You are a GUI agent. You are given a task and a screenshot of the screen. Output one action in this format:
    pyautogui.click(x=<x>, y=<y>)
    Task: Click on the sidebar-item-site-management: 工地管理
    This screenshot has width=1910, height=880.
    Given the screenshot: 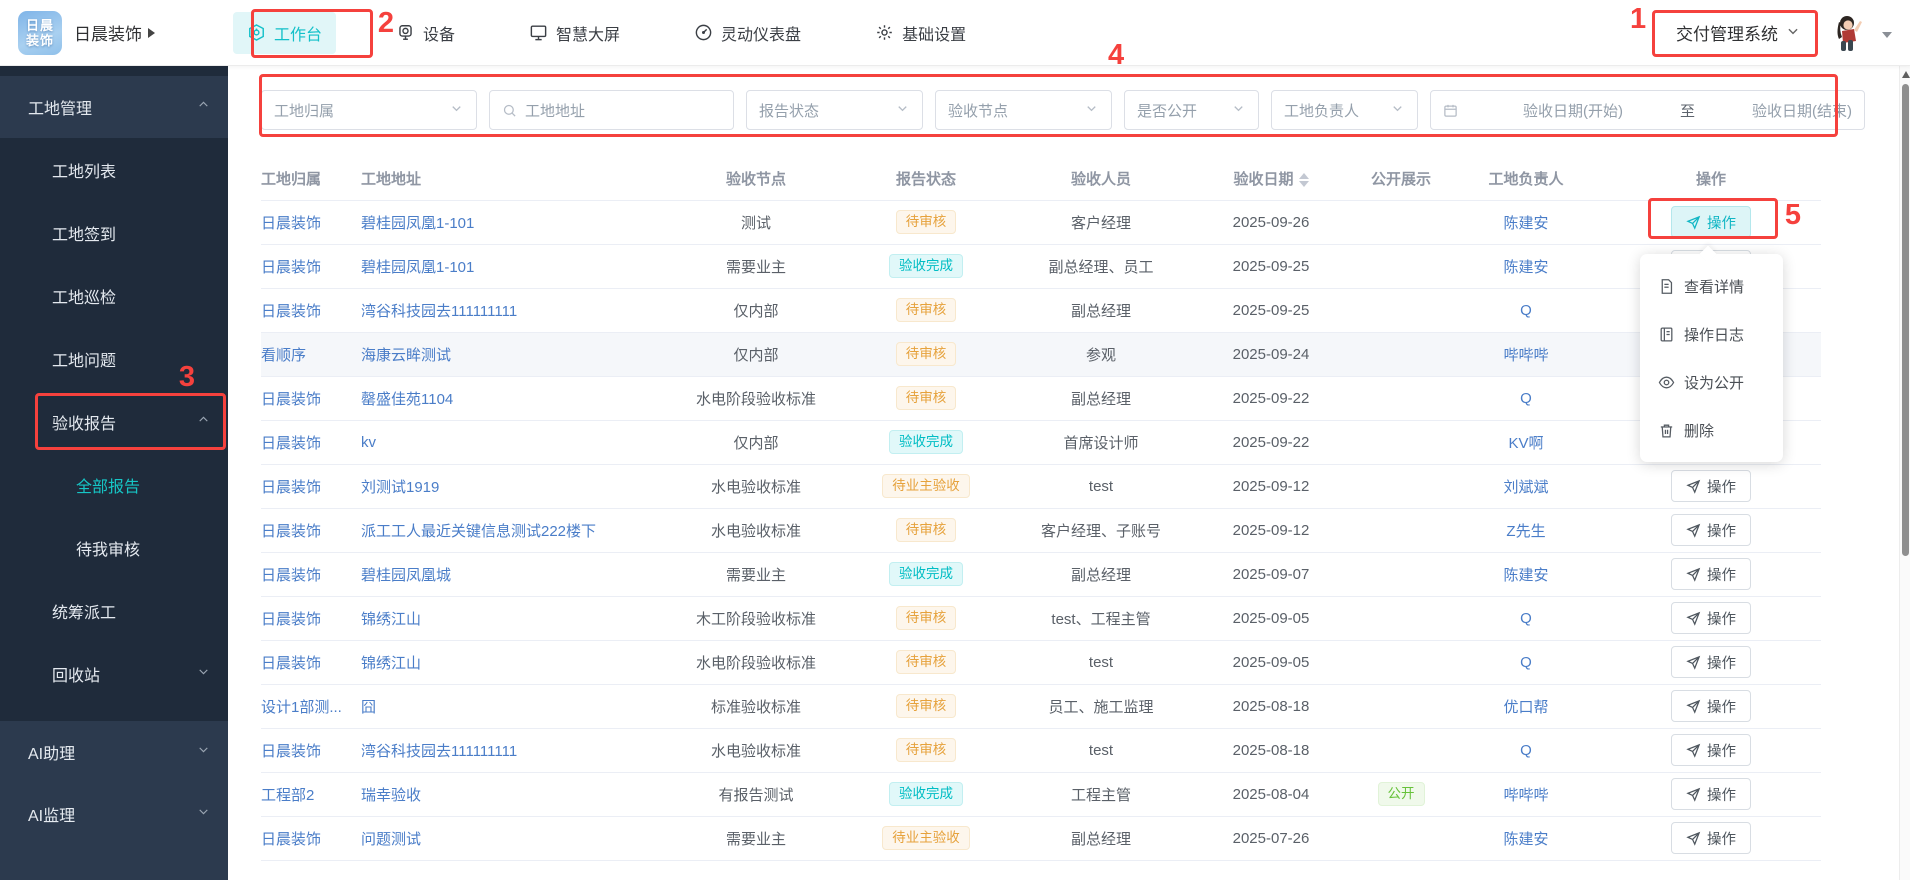 What is the action you would take?
    pyautogui.click(x=114, y=107)
    